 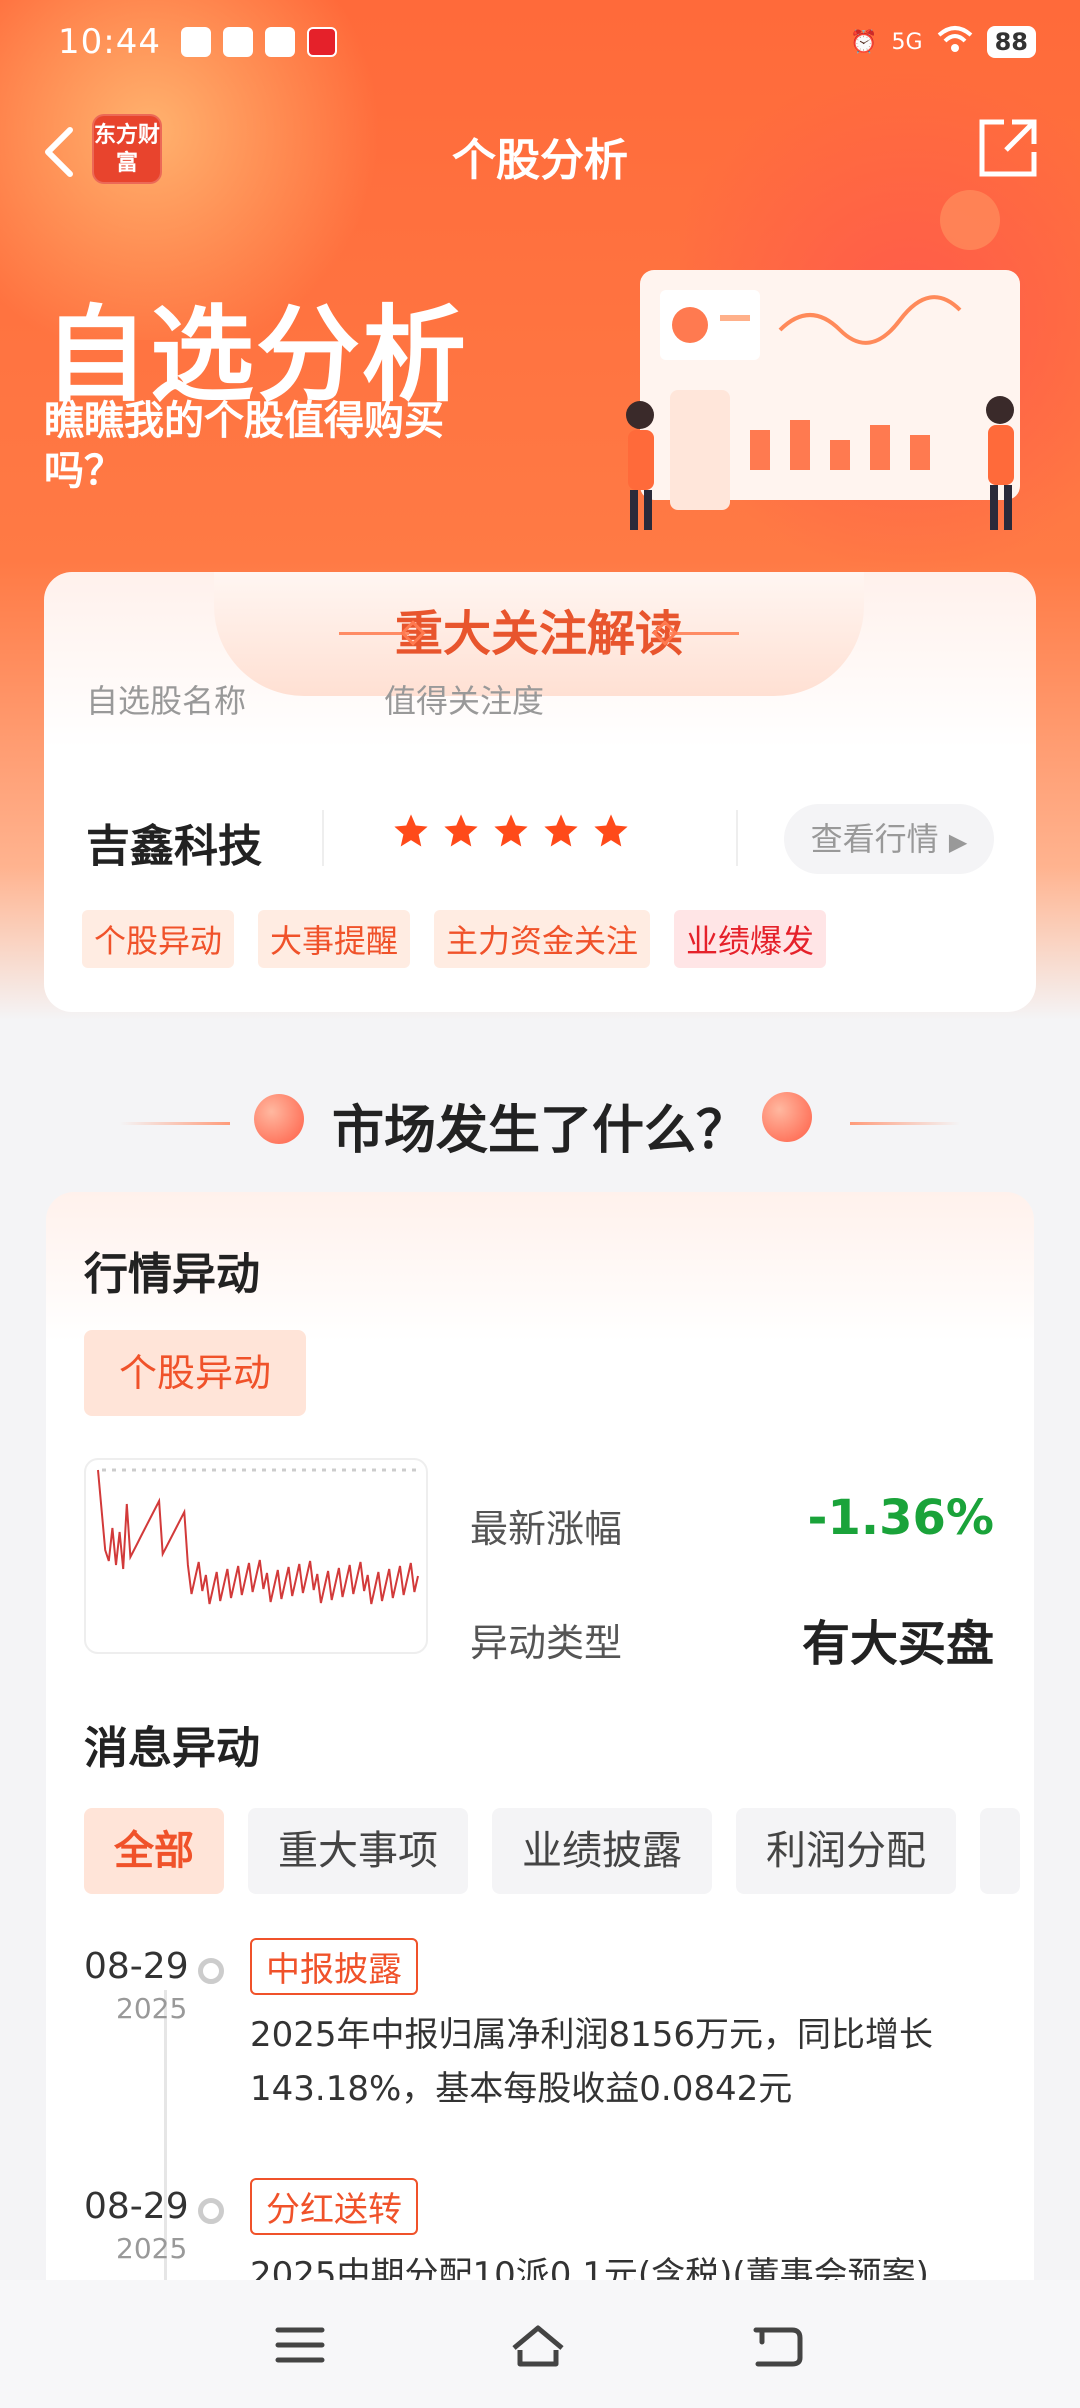 I want to click on latest-change-label: 最新涨幅, so click(x=546, y=1529).